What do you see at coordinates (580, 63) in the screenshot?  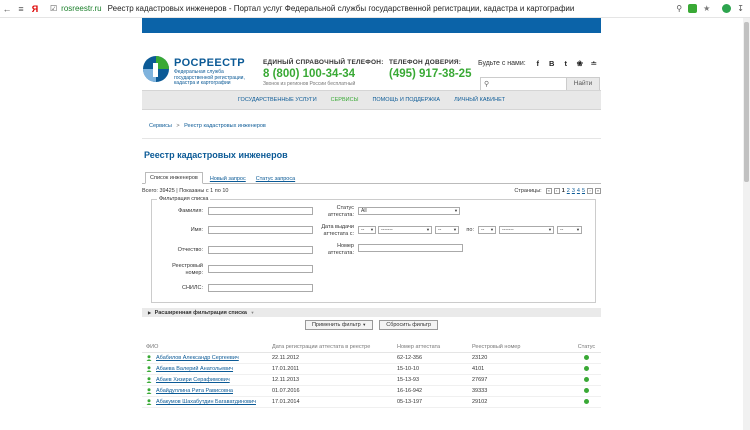 I see `odnoklassniki-icon: ❀` at bounding box center [580, 63].